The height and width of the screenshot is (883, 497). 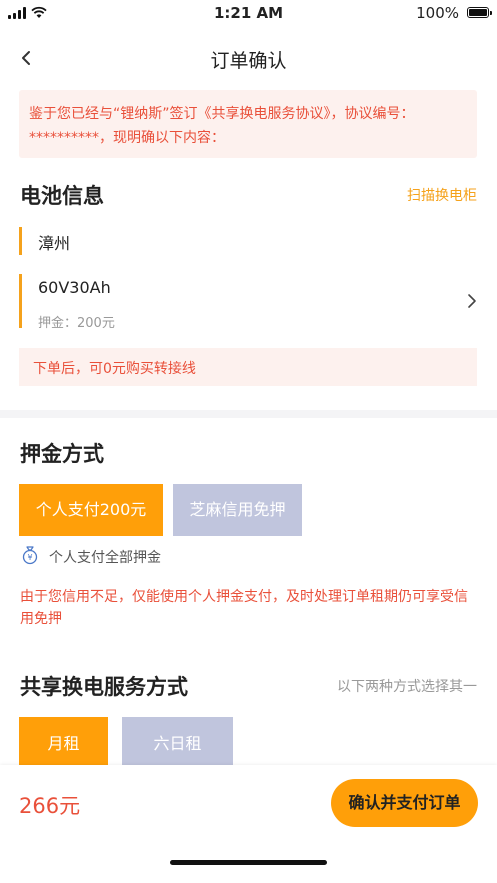 What do you see at coordinates (104, 687) in the screenshot?
I see `service-method-title: 共享换电服务方式` at bounding box center [104, 687].